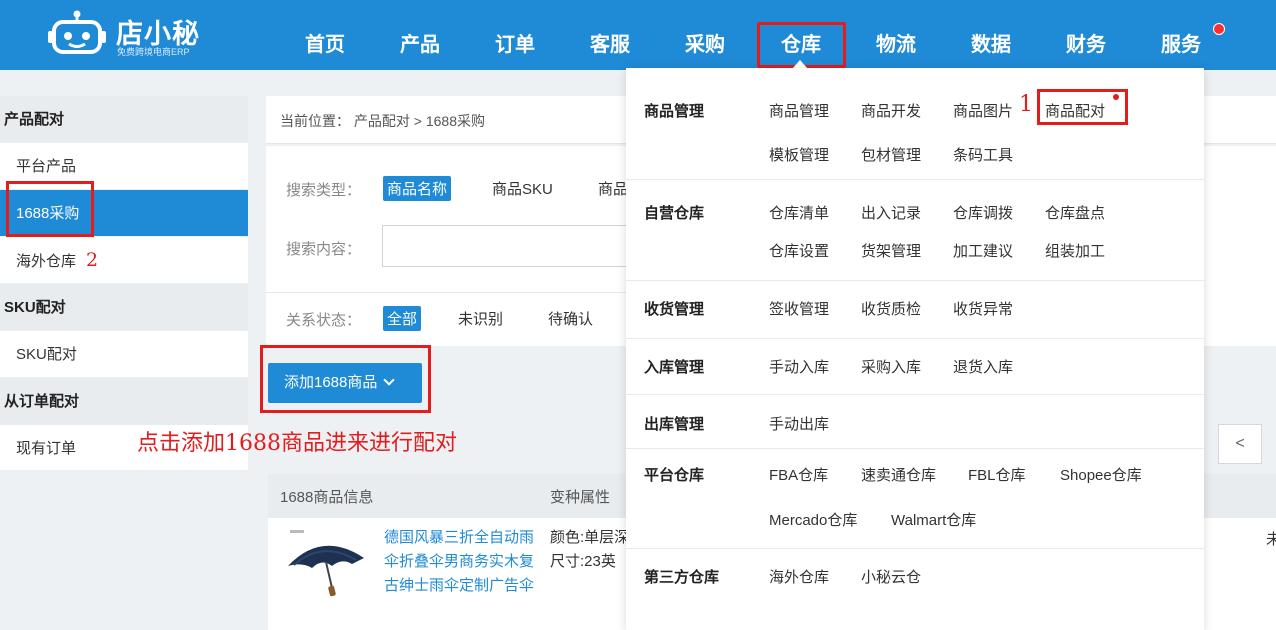  I want to click on dd-link-xiaomi-cloud: 小秘云仓, so click(891, 576).